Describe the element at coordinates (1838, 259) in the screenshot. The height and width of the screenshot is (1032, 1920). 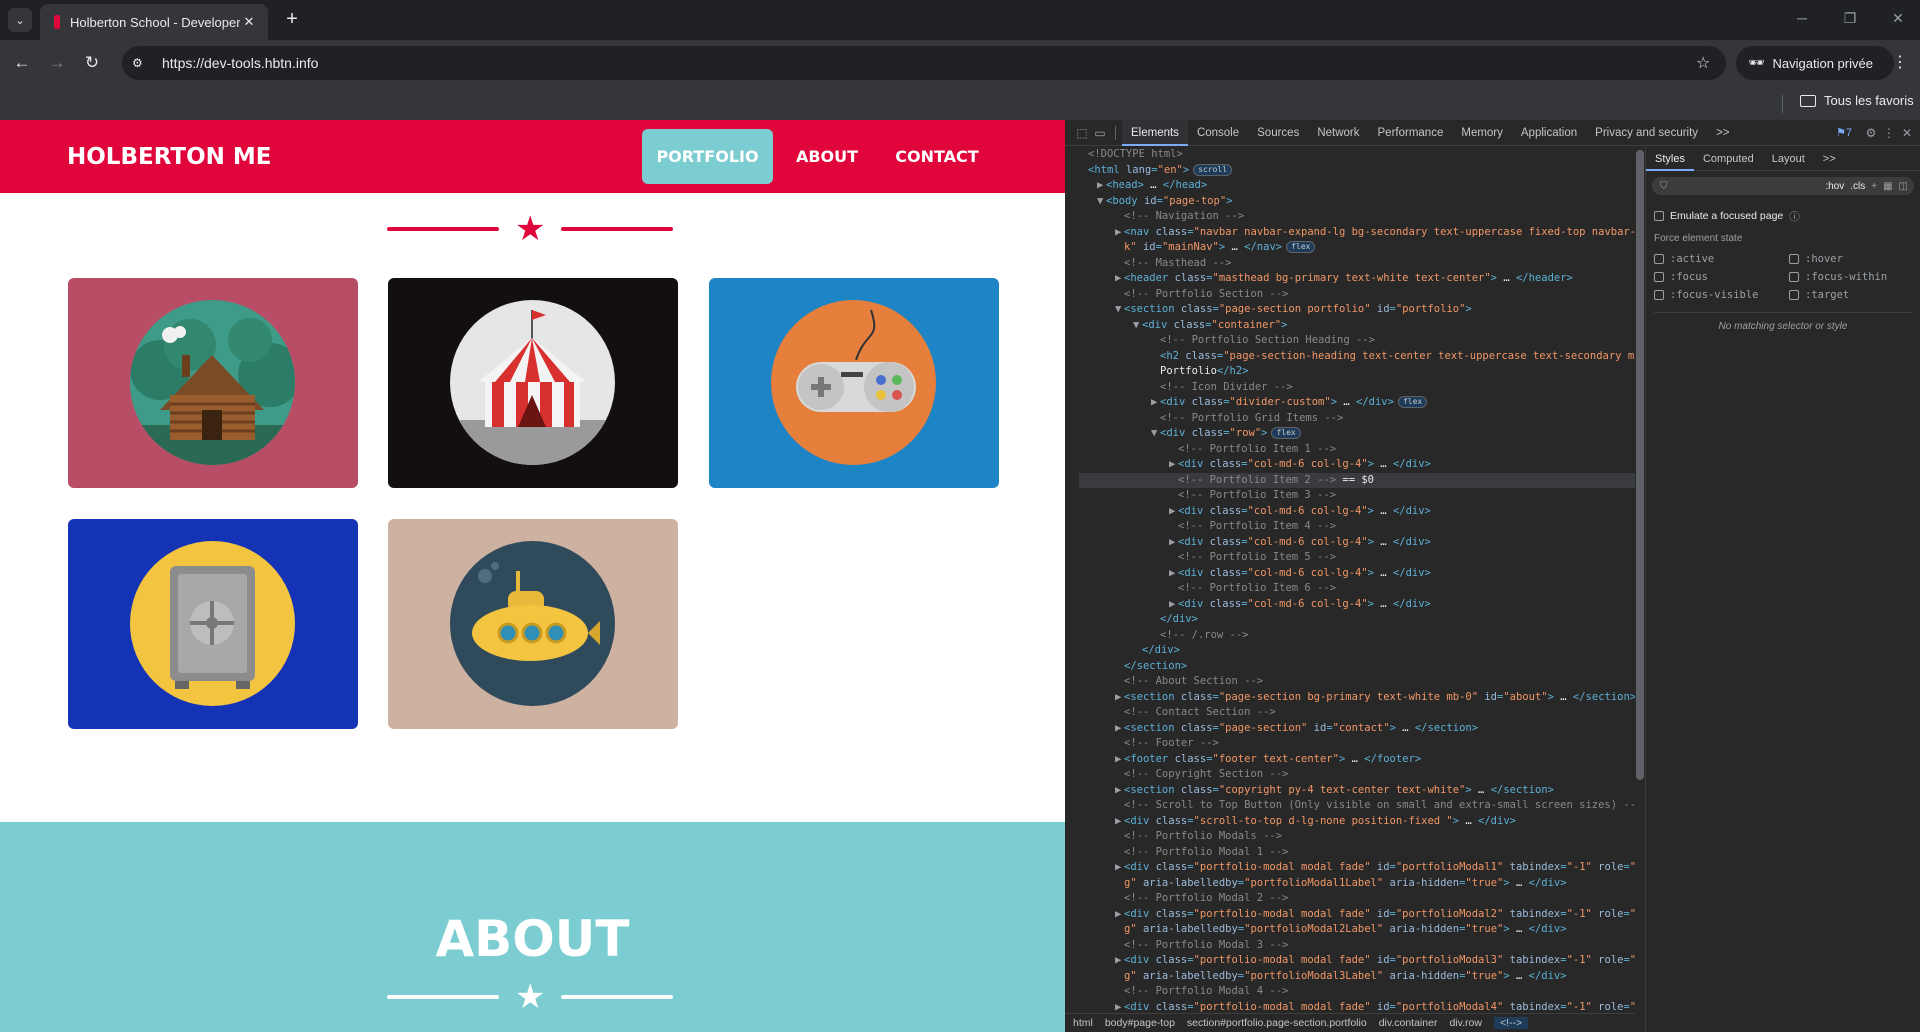
I see `state-checkbox-hover: :hover` at that location.